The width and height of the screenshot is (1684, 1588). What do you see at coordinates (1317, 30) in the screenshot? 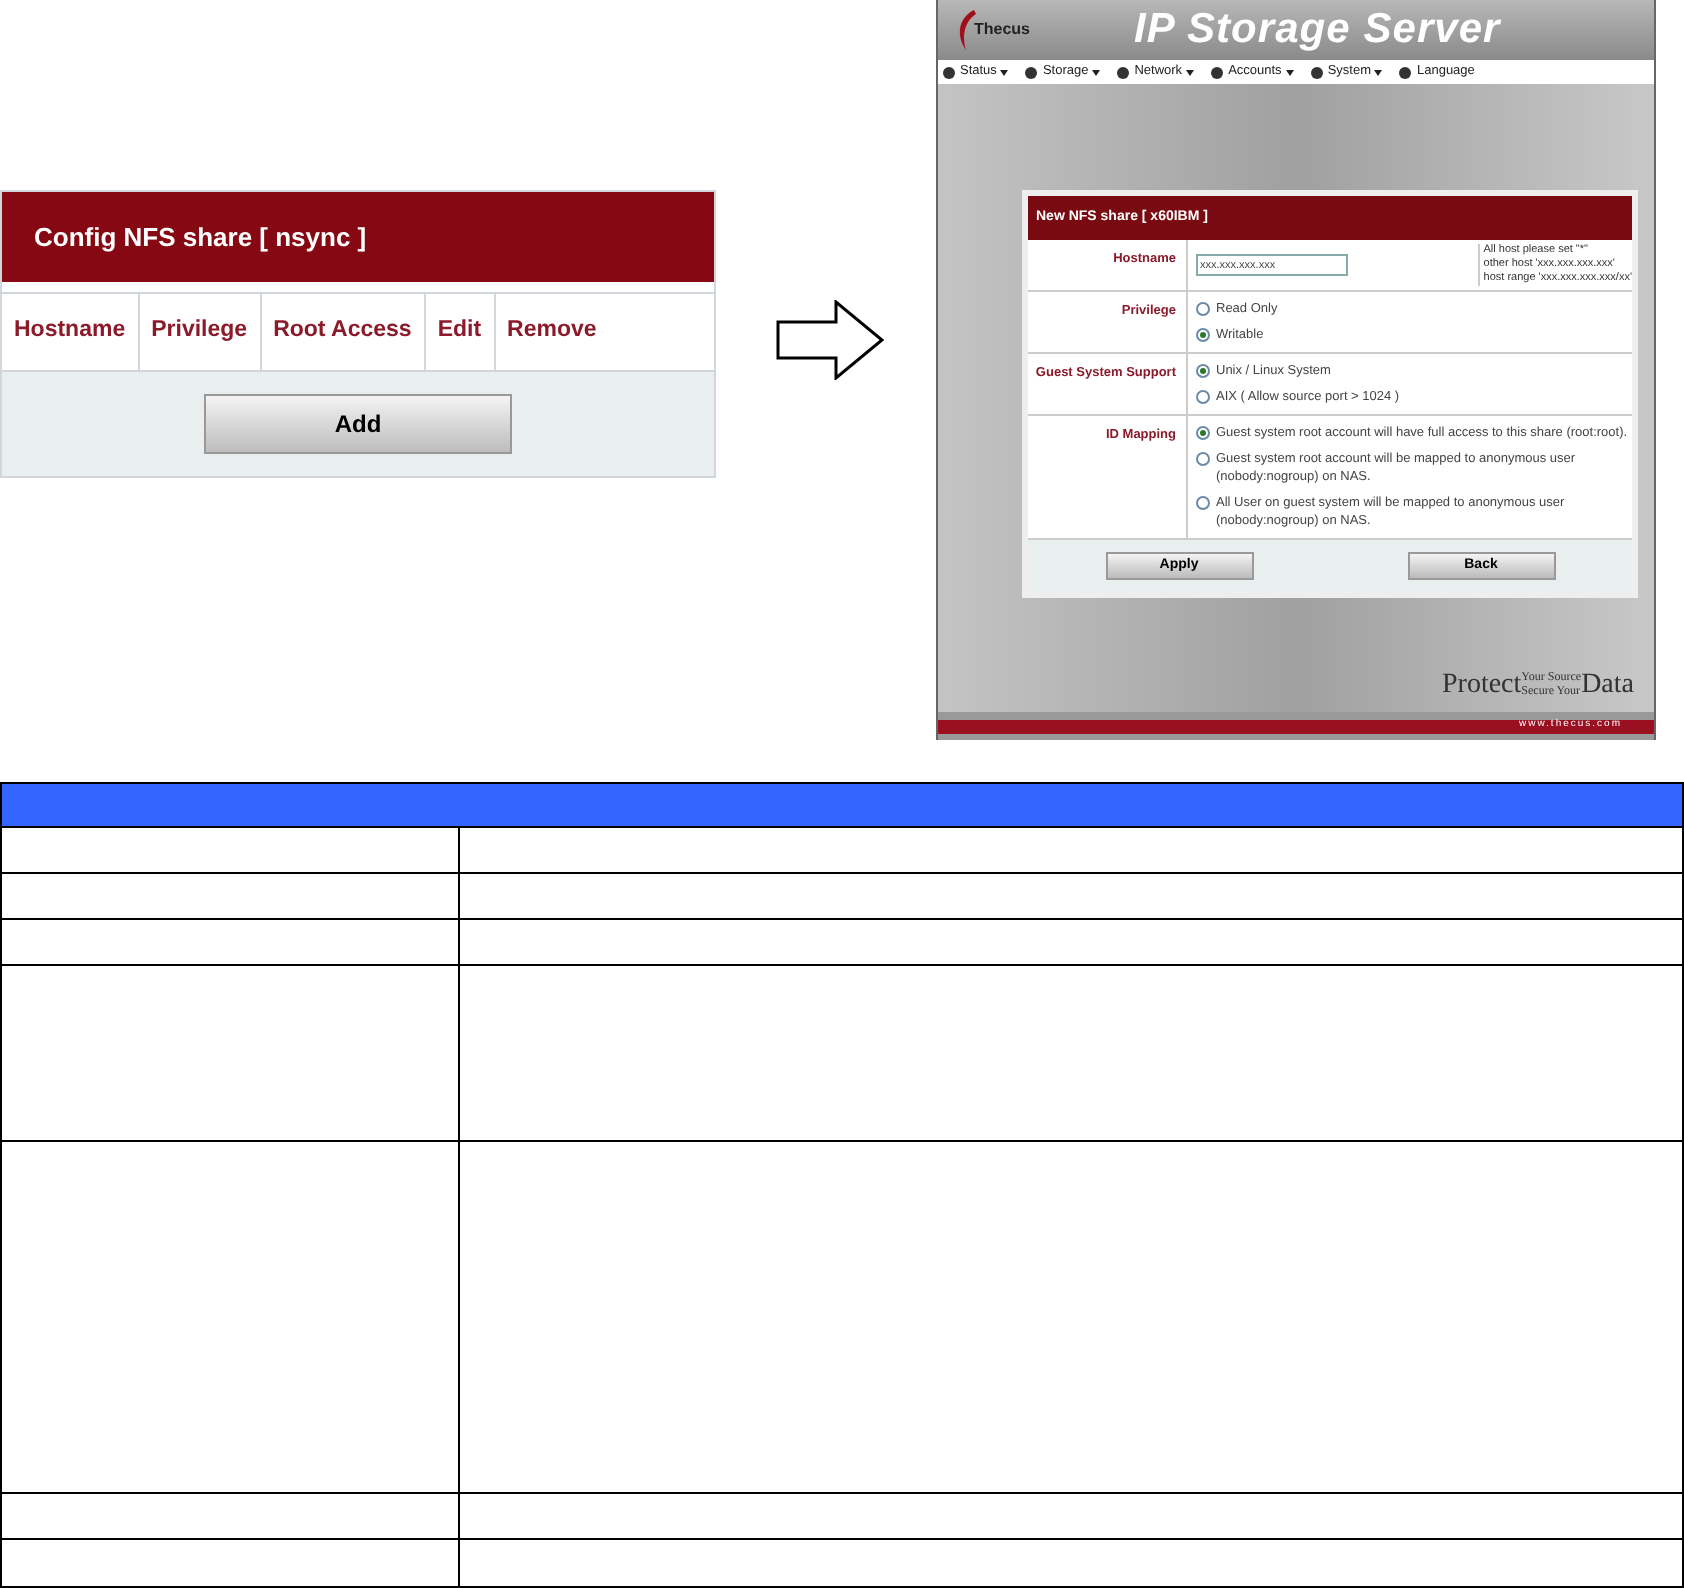
I see `banner-title: IP Storage Server` at bounding box center [1317, 30].